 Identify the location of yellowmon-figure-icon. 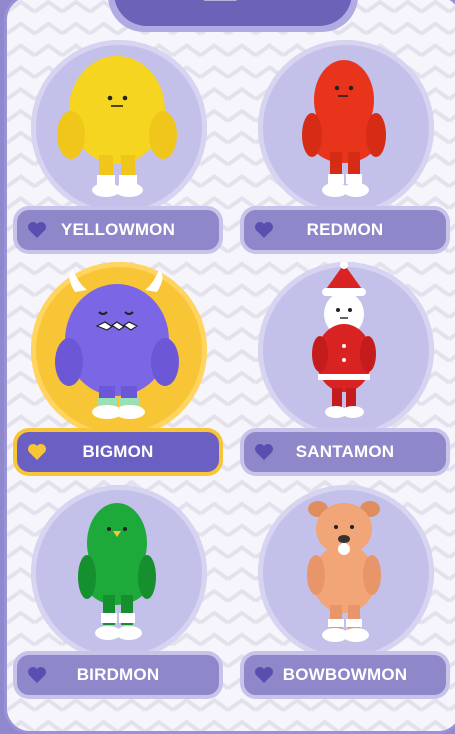
(117, 126).